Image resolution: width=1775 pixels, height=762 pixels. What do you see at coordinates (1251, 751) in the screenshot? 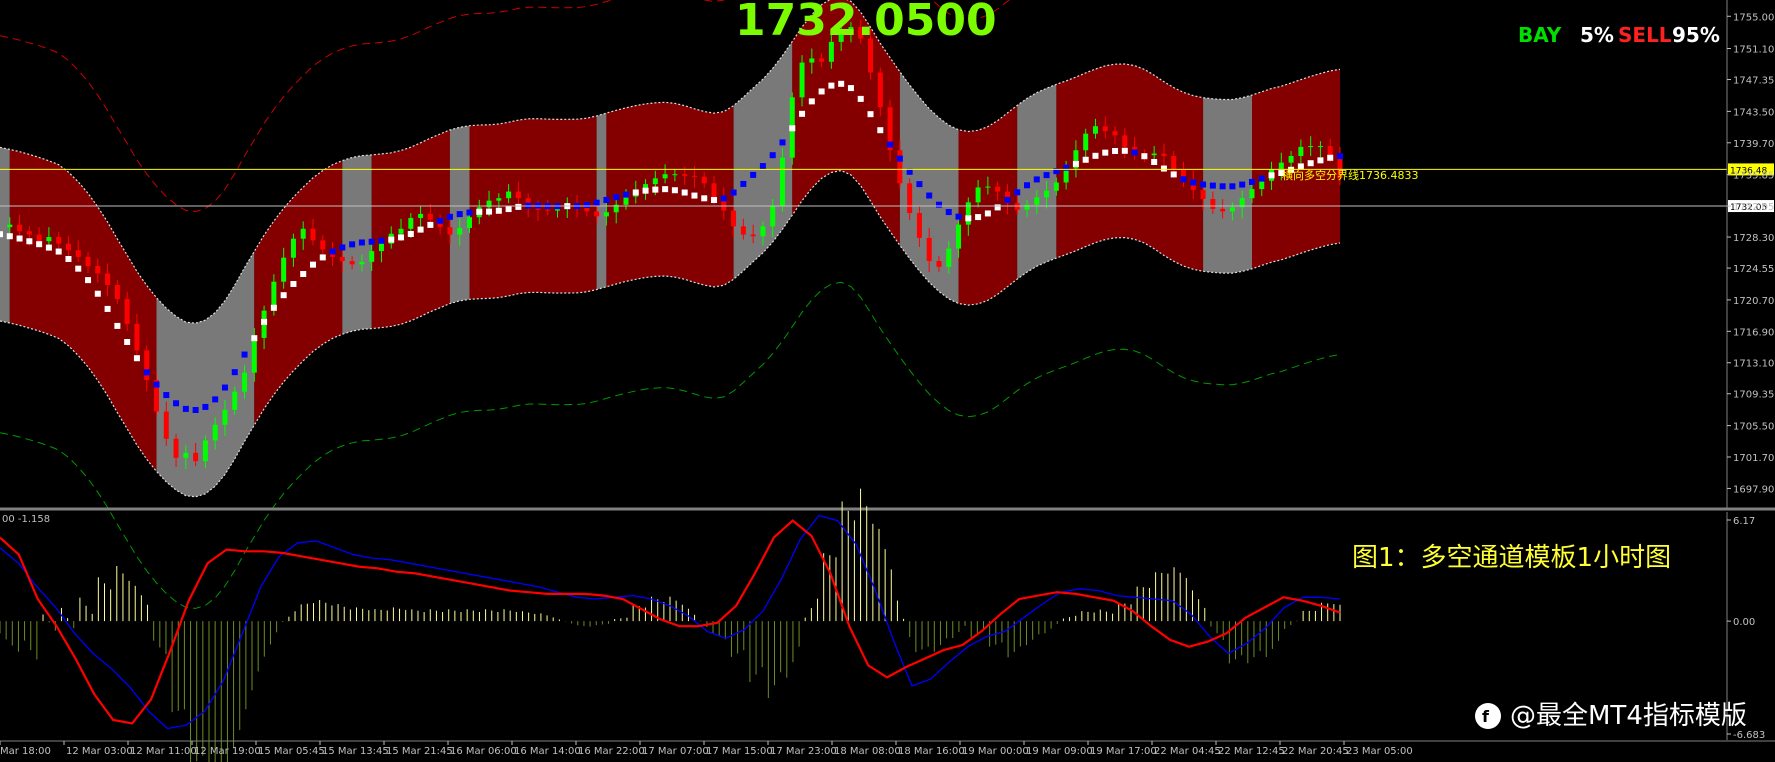
I see `time-tick-label: 22 Mar 12:45` at bounding box center [1251, 751].